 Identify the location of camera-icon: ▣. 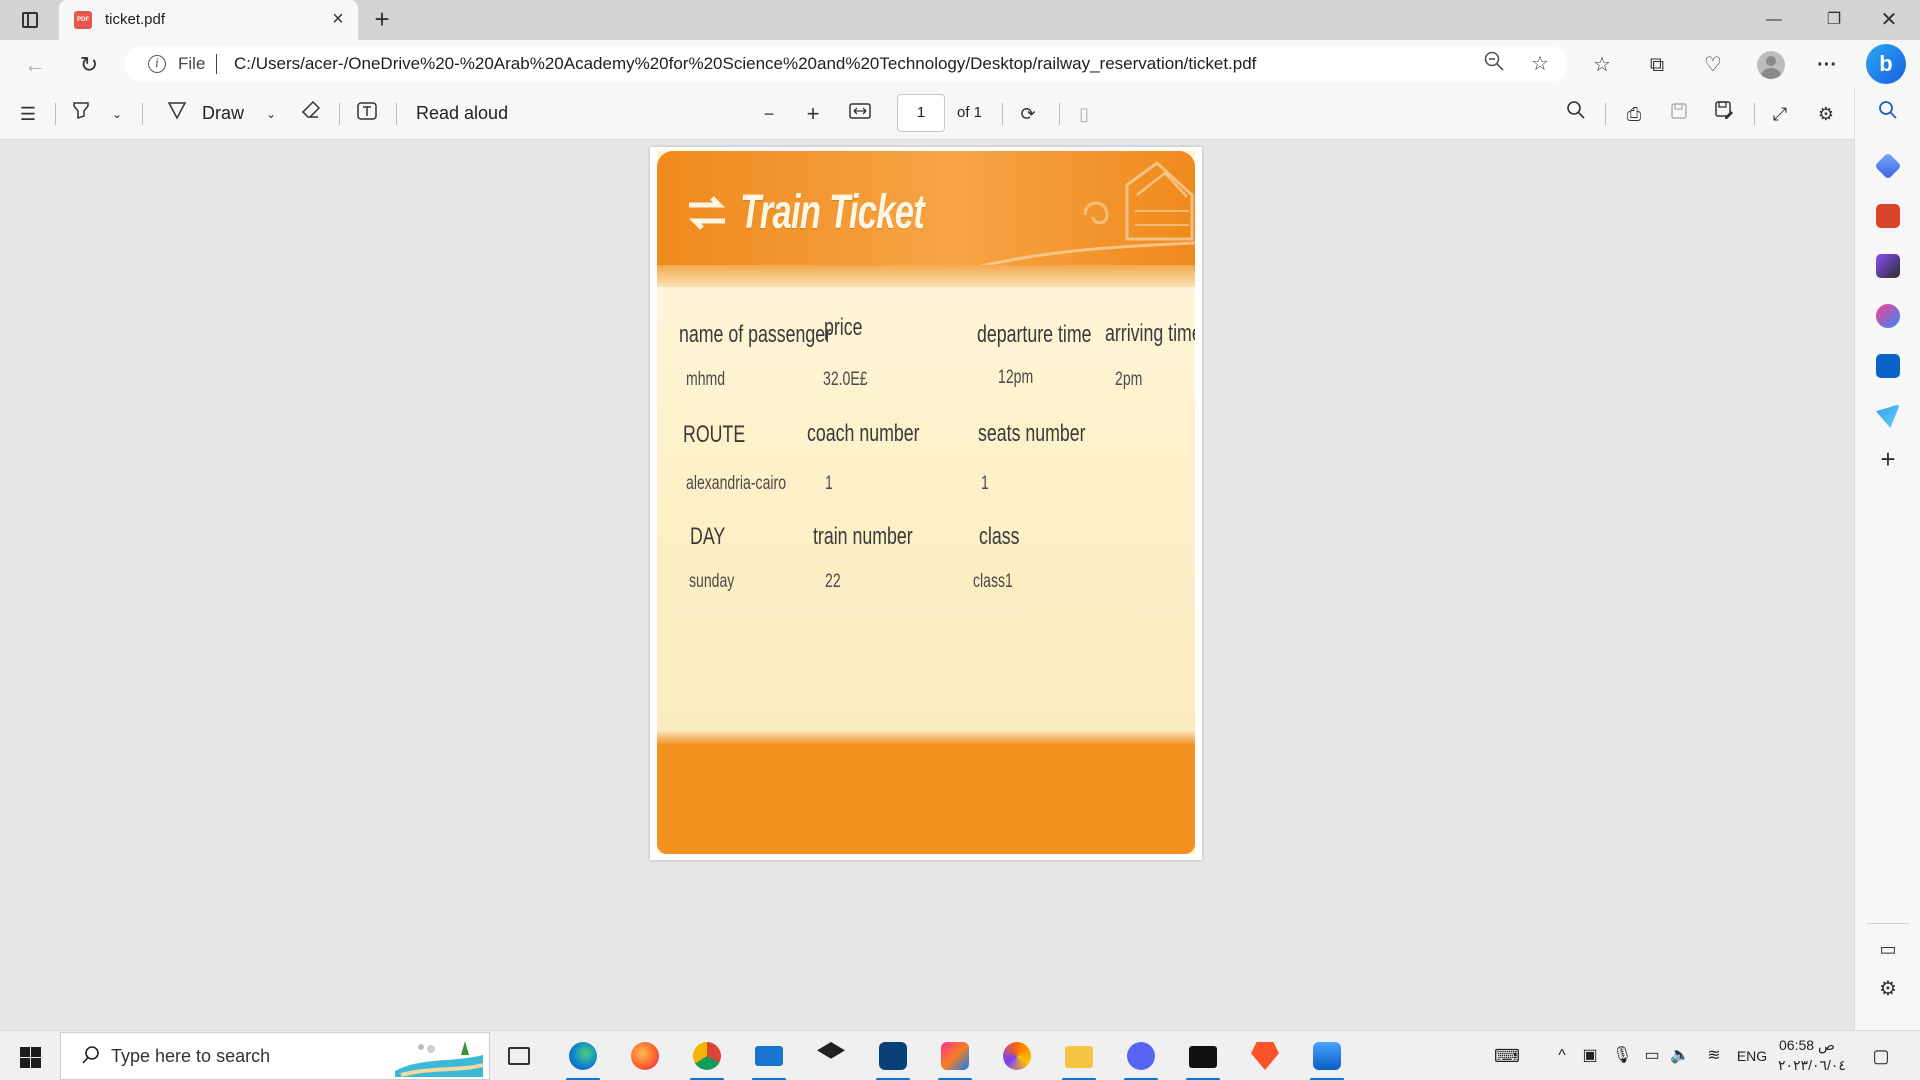
(1590, 1056).